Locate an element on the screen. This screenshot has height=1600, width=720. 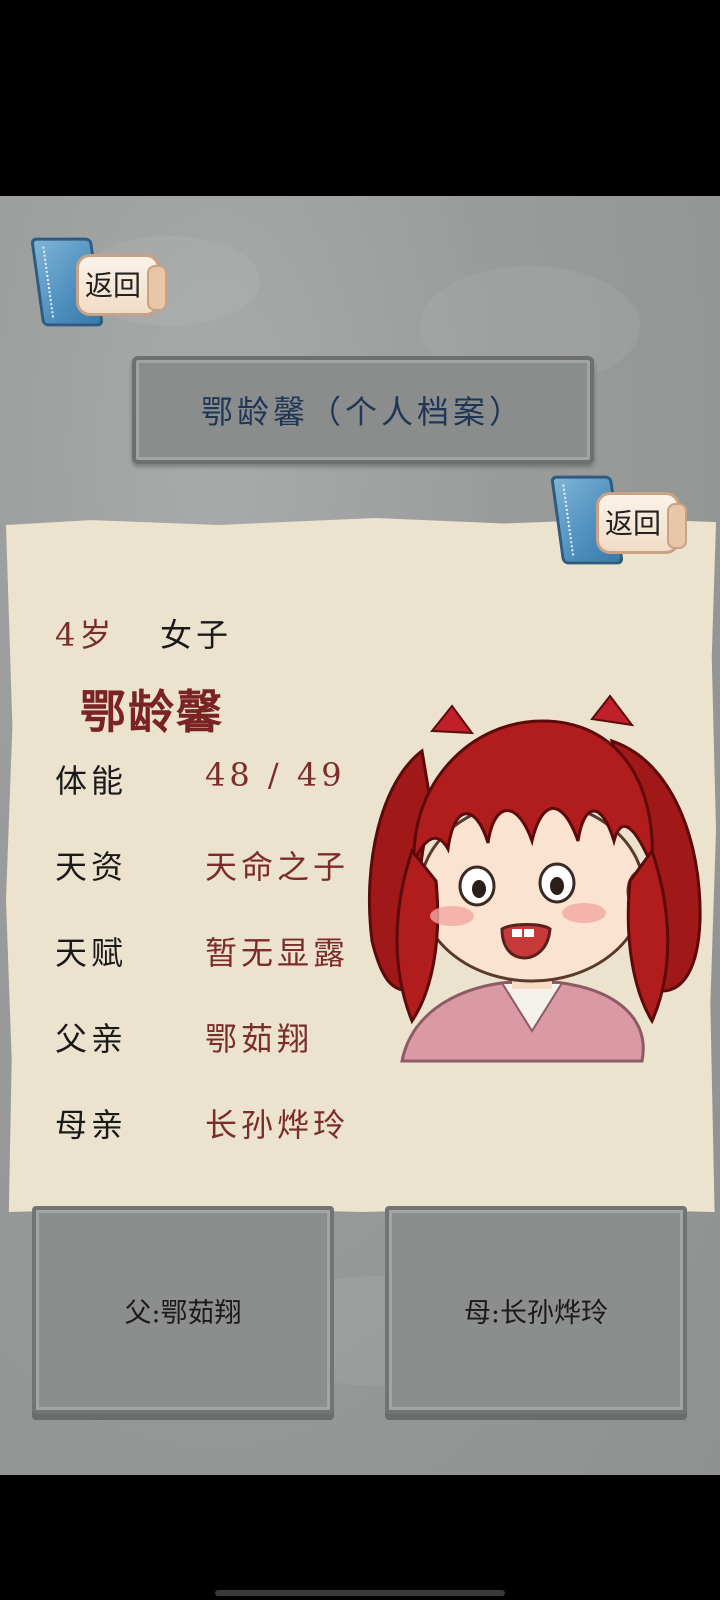
profile-back-button: 返回 is located at coordinates (618, 522).